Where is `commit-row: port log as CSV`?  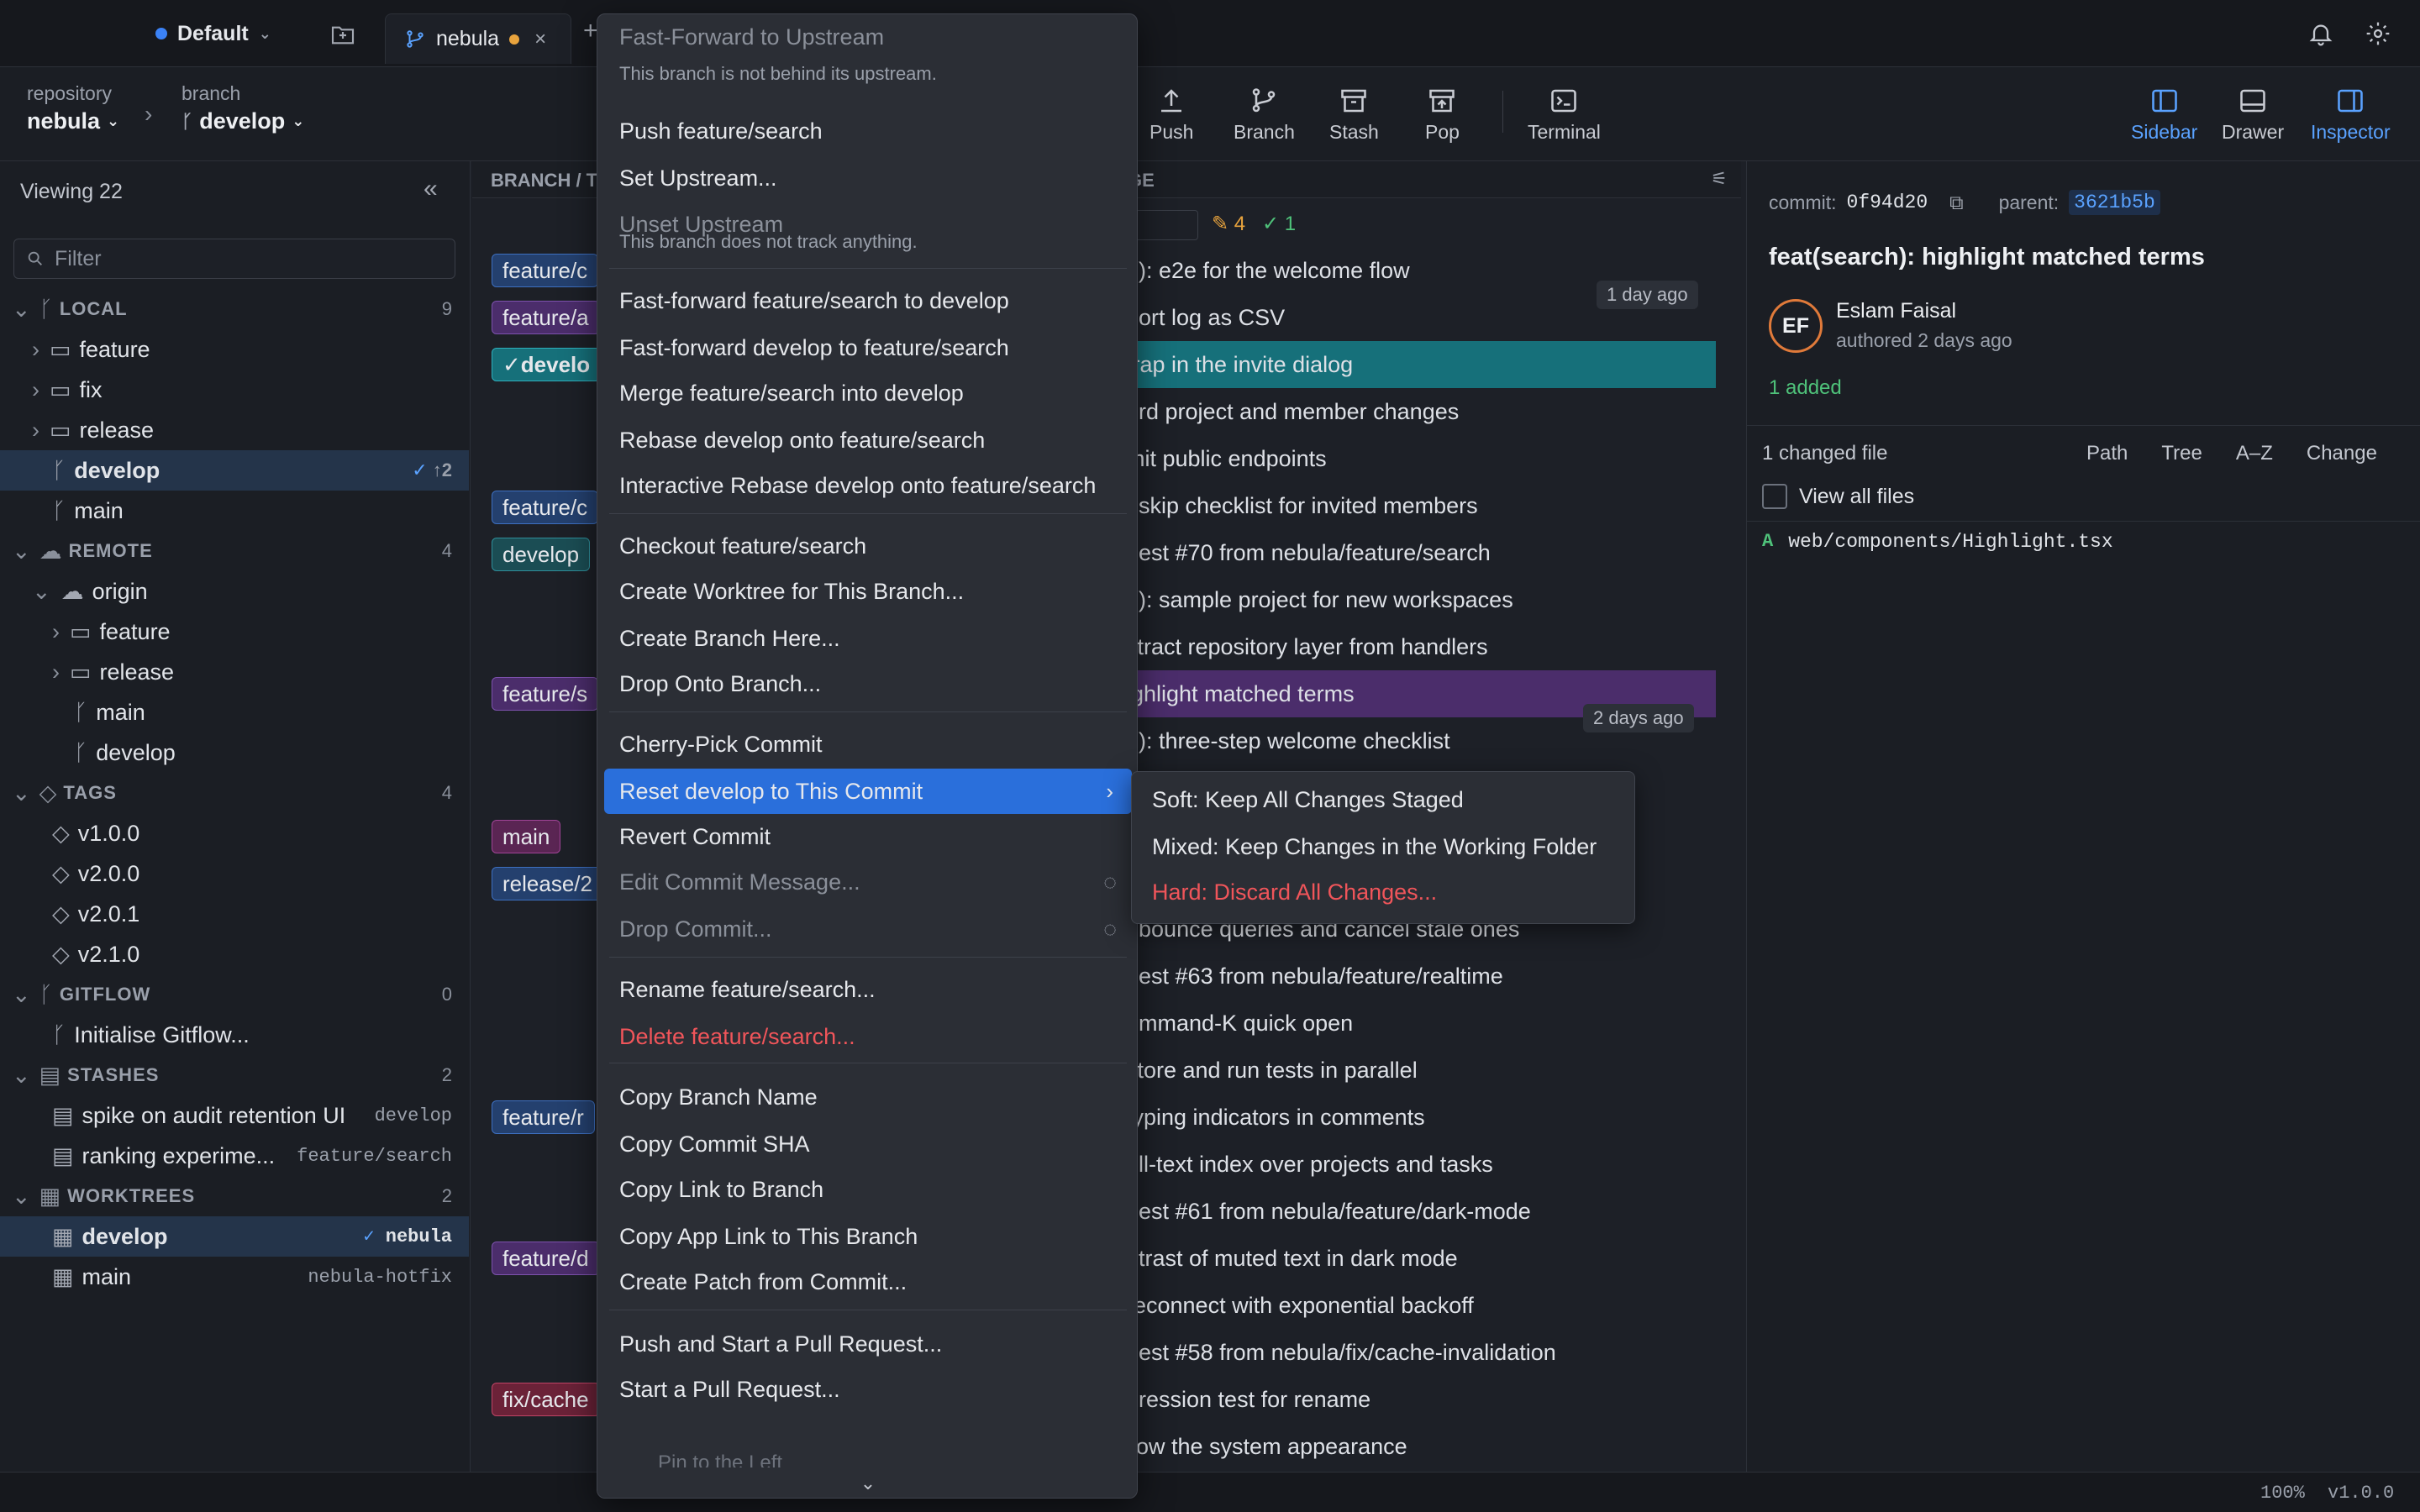 commit-row: port log as CSV is located at coordinates (1205, 317).